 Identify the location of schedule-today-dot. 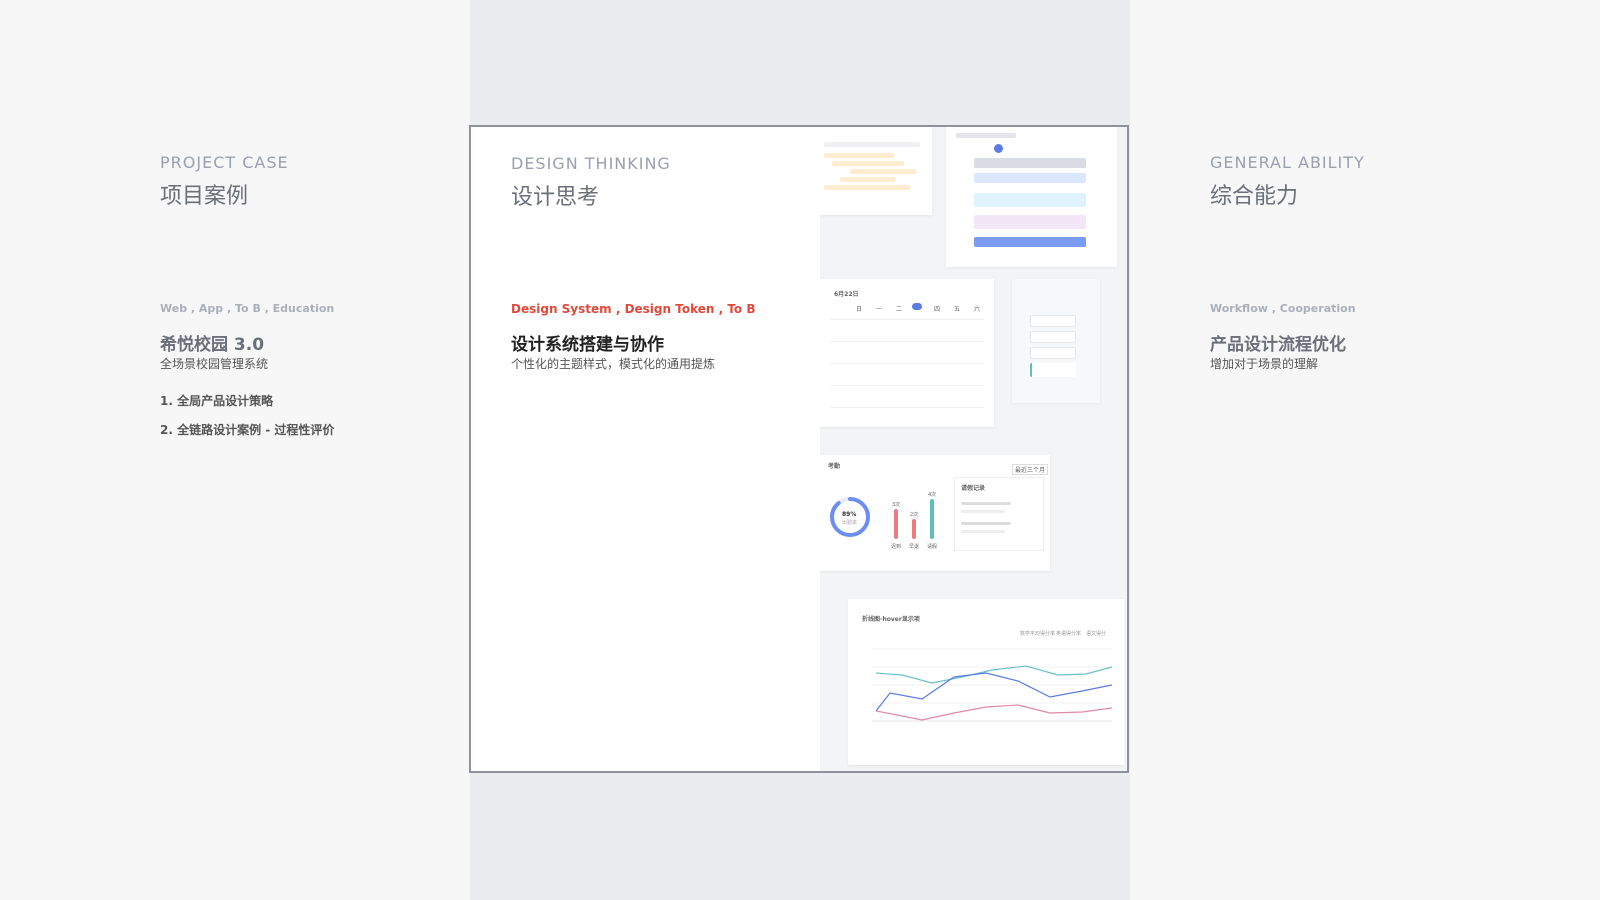
(998, 148).